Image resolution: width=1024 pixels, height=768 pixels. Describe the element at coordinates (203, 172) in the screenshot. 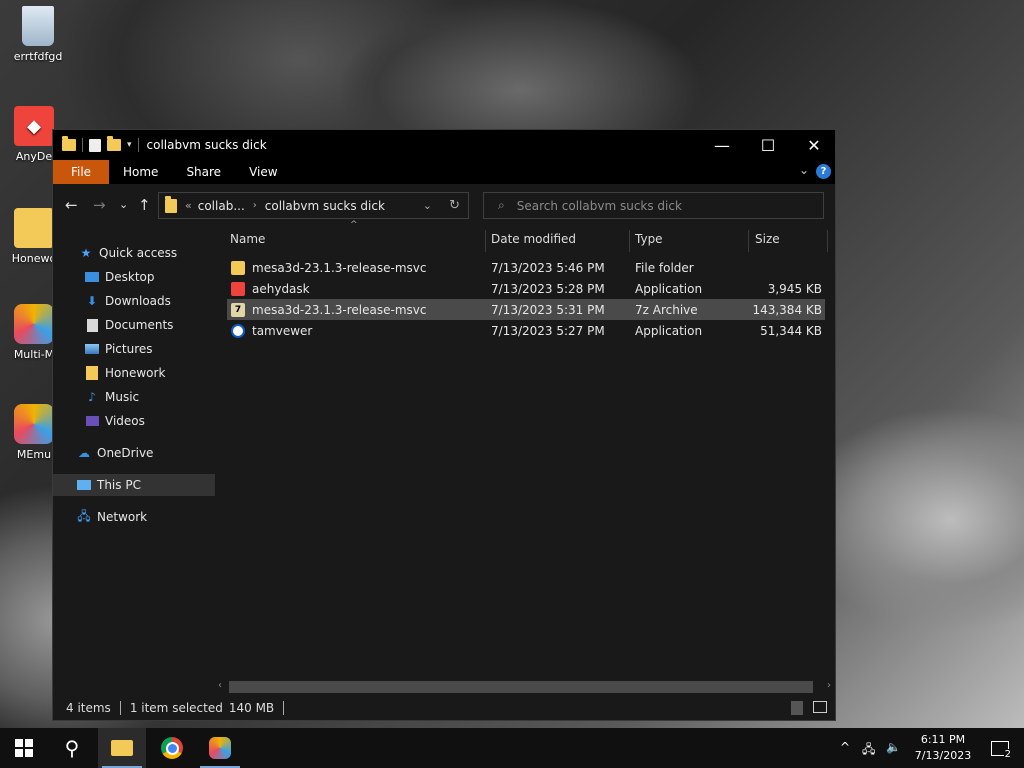

I see `tab-share: Share` at that location.